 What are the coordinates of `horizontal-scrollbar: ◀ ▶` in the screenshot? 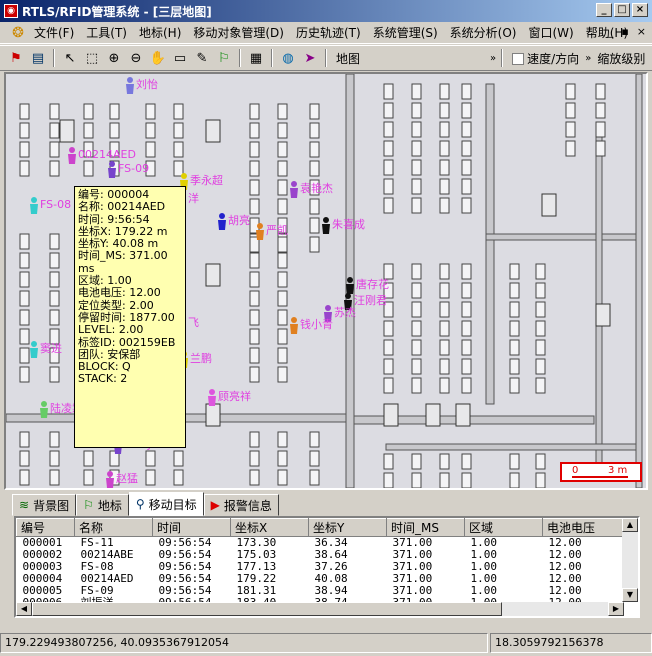 It's located at (320, 609).